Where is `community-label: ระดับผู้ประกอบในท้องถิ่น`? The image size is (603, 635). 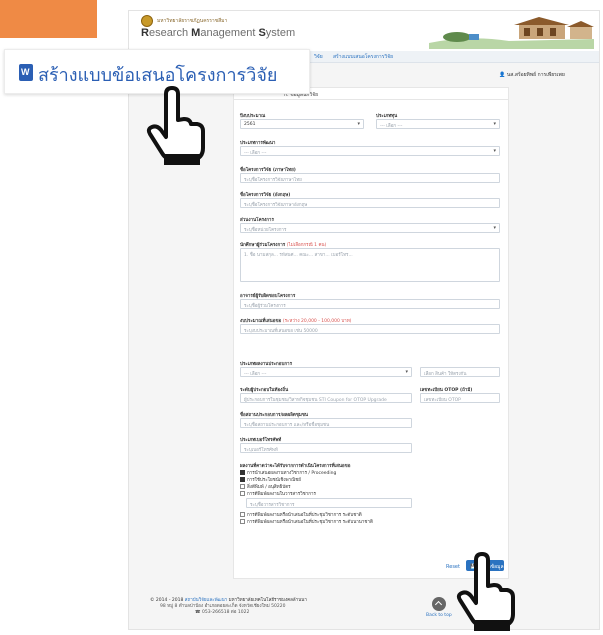 community-label: ระดับผู้ประกอบในท้องถิ่น is located at coordinates (264, 390).